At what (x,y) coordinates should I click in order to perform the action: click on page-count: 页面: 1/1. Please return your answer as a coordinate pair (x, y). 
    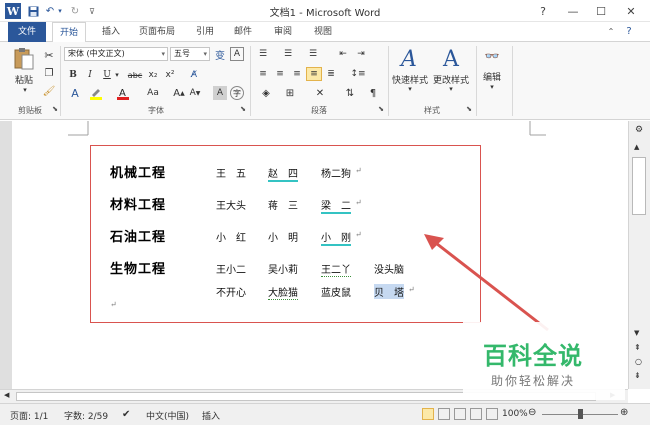
    Looking at the image, I should click on (29, 415).